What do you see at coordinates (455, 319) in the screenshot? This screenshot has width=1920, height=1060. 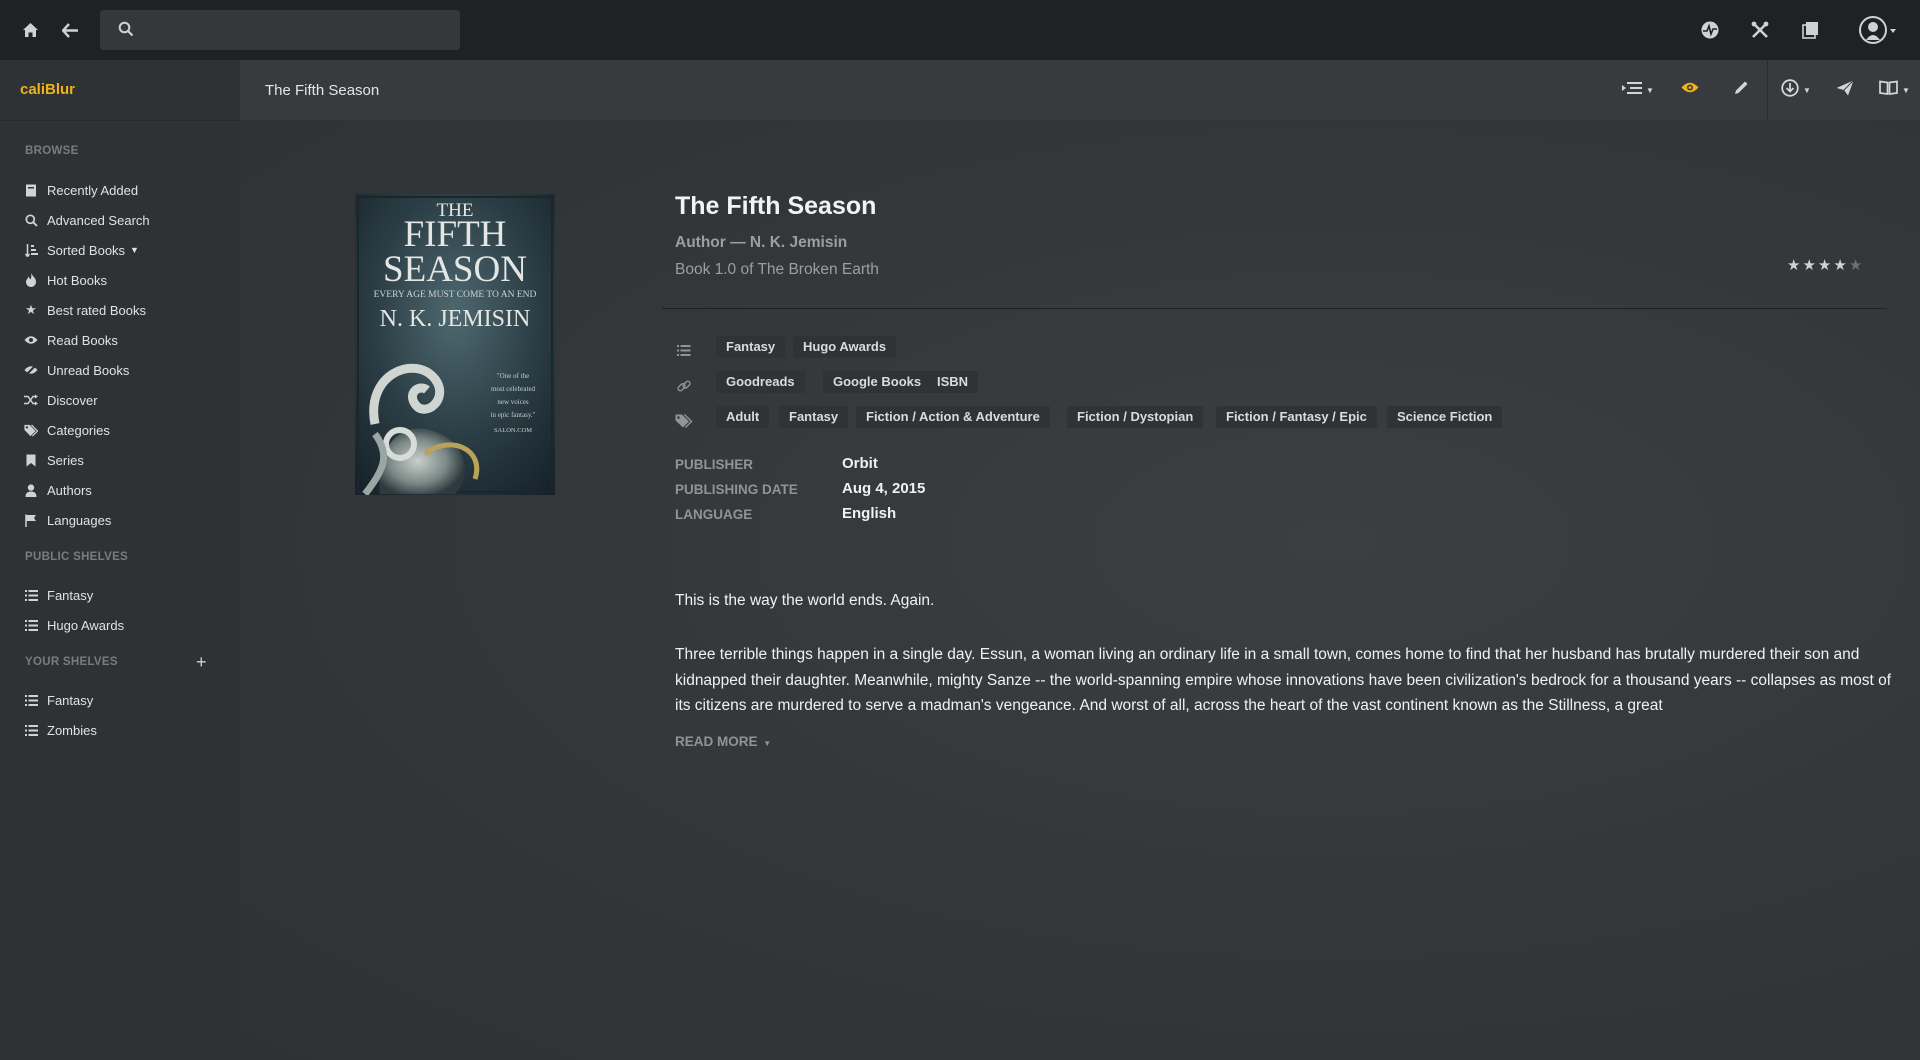 I see `cover-author: N. K. JEMISIN` at bounding box center [455, 319].